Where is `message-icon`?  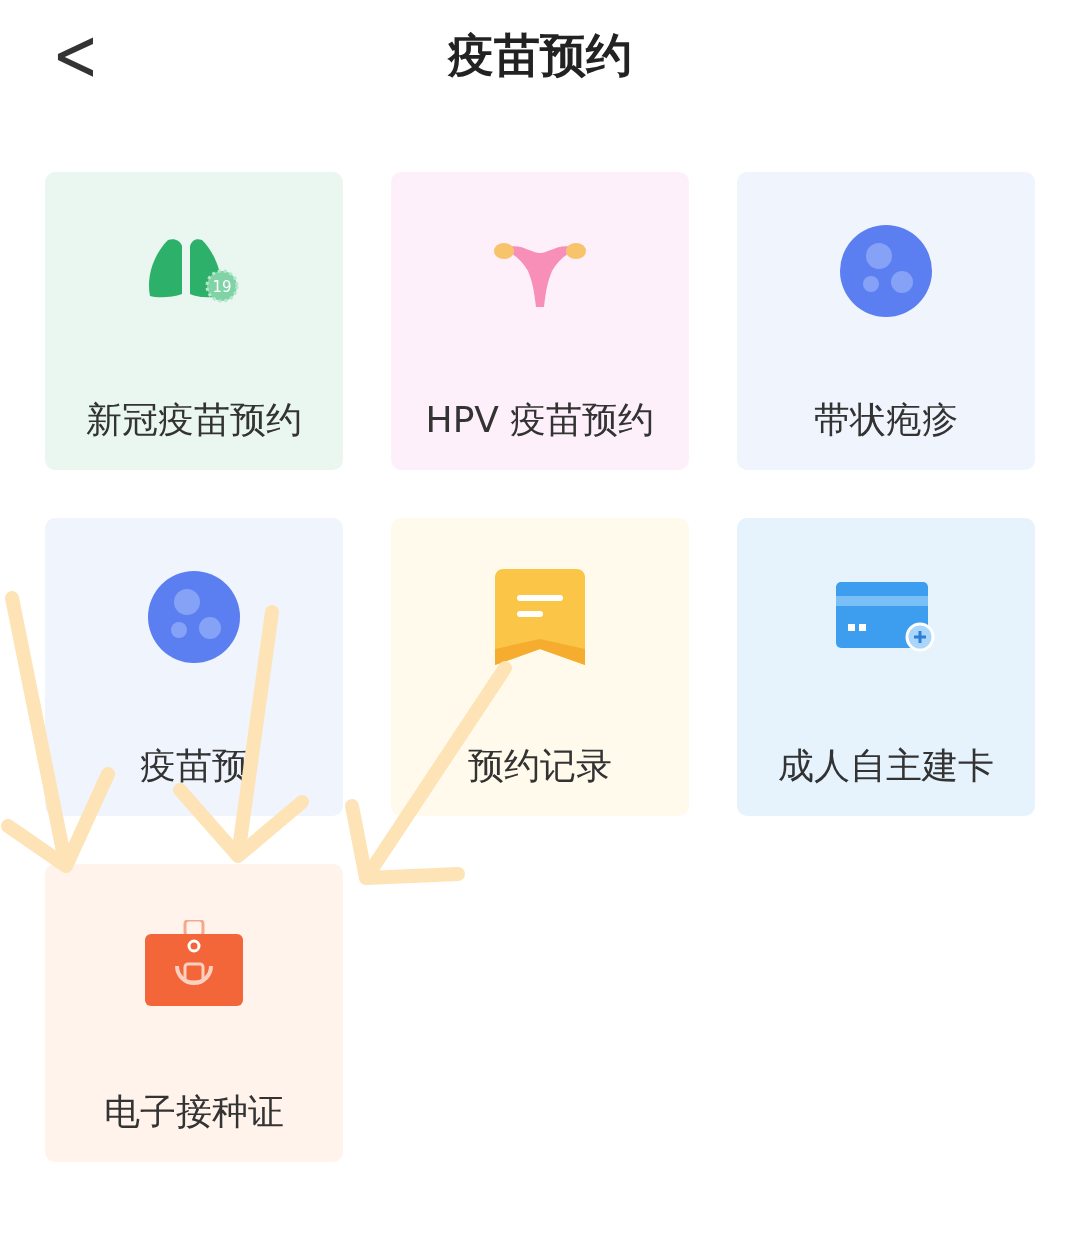 message-icon is located at coordinates (540, 617).